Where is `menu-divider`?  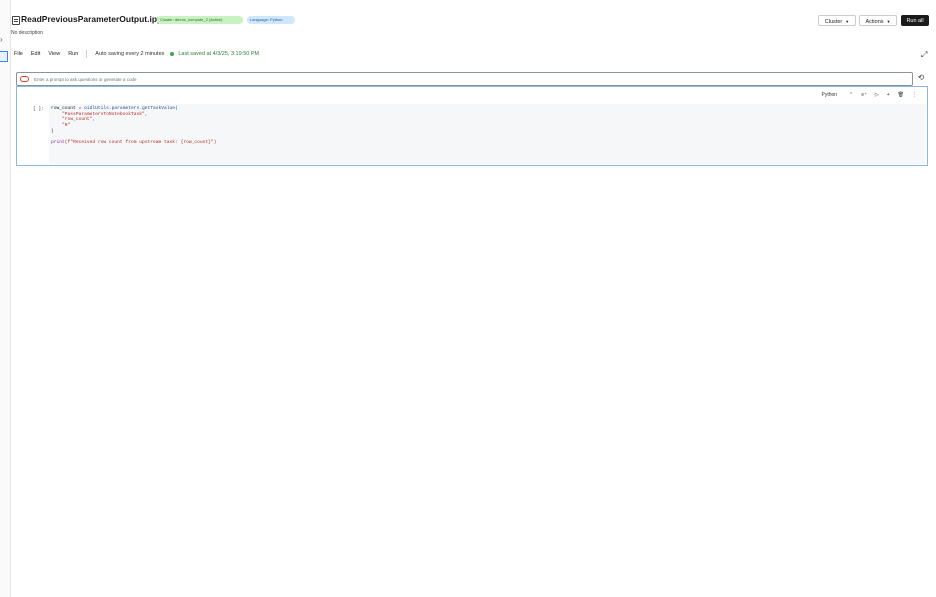 menu-divider is located at coordinates (87, 54).